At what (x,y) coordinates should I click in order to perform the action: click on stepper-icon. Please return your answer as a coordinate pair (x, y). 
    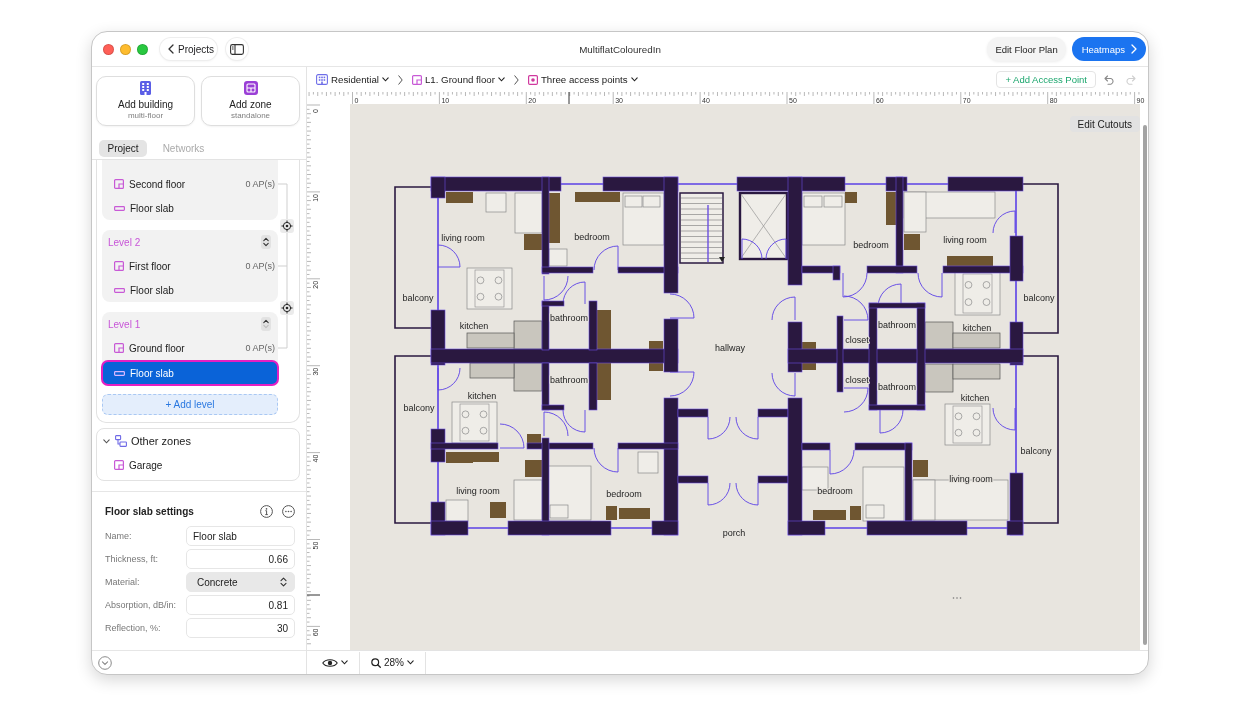
    Looking at the image, I should click on (266, 242).